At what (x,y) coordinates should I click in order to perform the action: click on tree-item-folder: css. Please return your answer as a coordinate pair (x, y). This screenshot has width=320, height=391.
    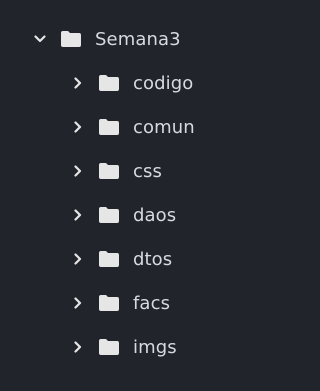
    Looking at the image, I should click on (139, 171).